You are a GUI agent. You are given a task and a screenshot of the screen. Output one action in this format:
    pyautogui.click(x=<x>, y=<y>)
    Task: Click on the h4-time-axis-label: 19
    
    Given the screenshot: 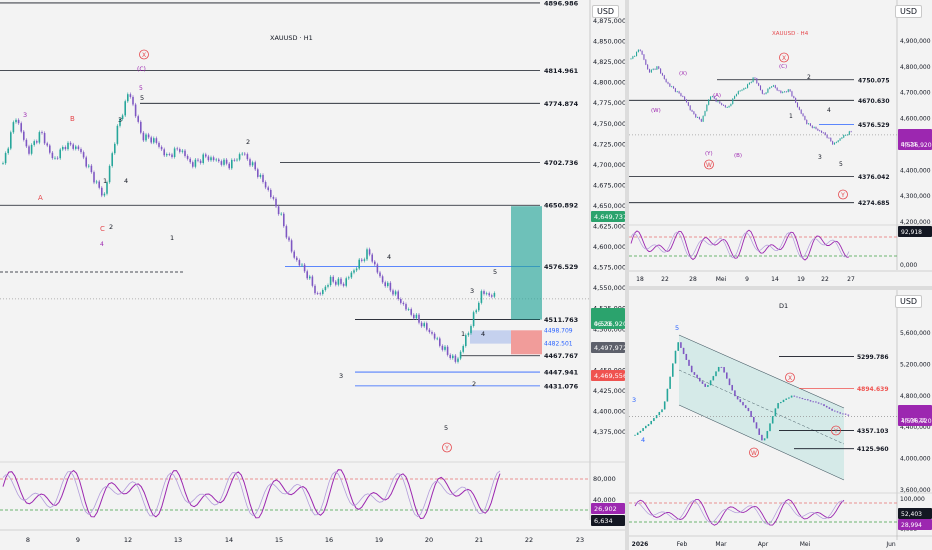 What is the action you would take?
    pyautogui.click(x=801, y=279)
    